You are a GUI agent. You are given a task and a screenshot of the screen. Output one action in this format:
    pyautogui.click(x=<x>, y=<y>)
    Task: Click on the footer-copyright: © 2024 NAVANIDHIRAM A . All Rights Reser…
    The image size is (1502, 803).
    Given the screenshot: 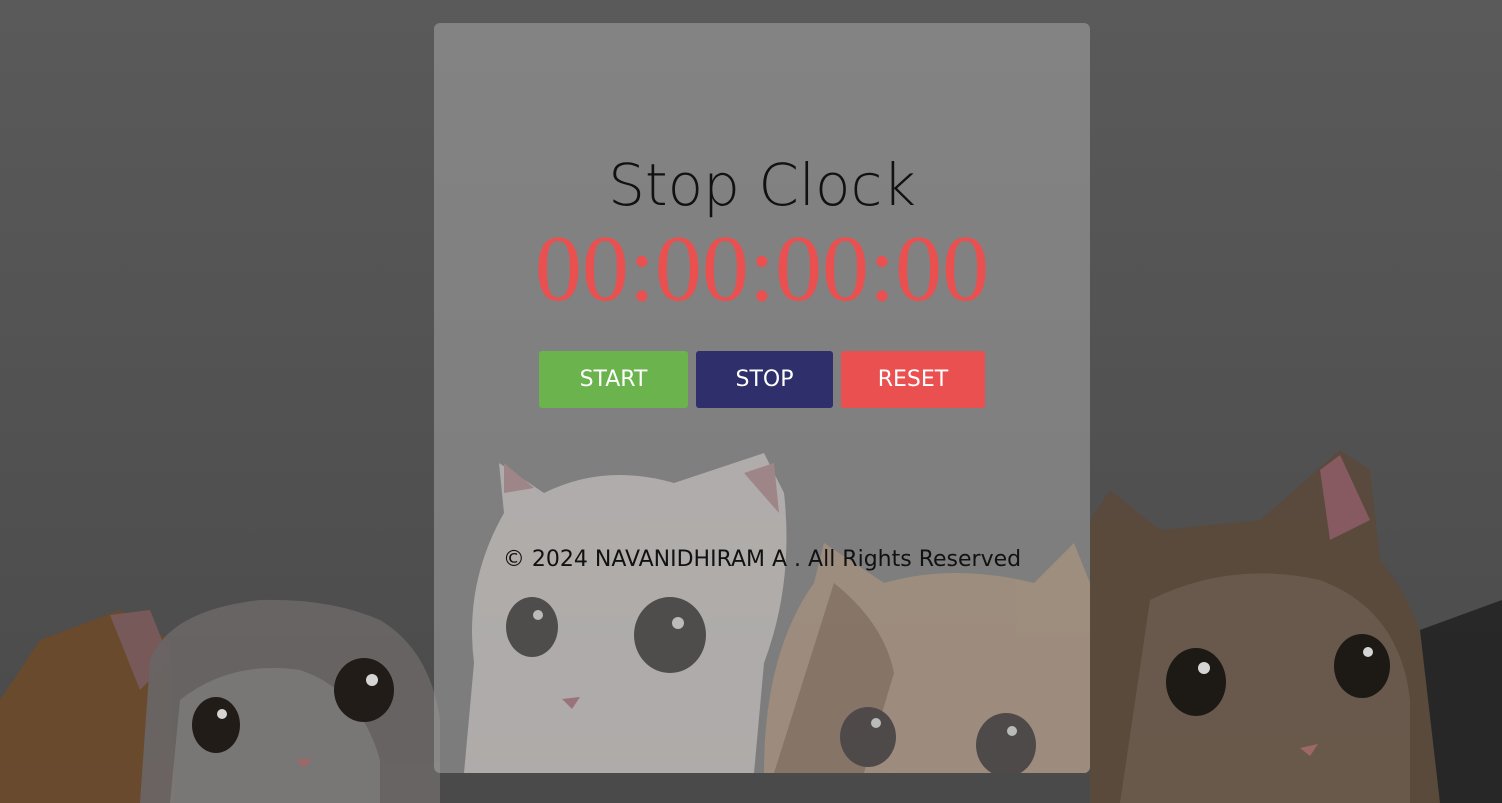 What is the action you would take?
    pyautogui.click(x=762, y=559)
    